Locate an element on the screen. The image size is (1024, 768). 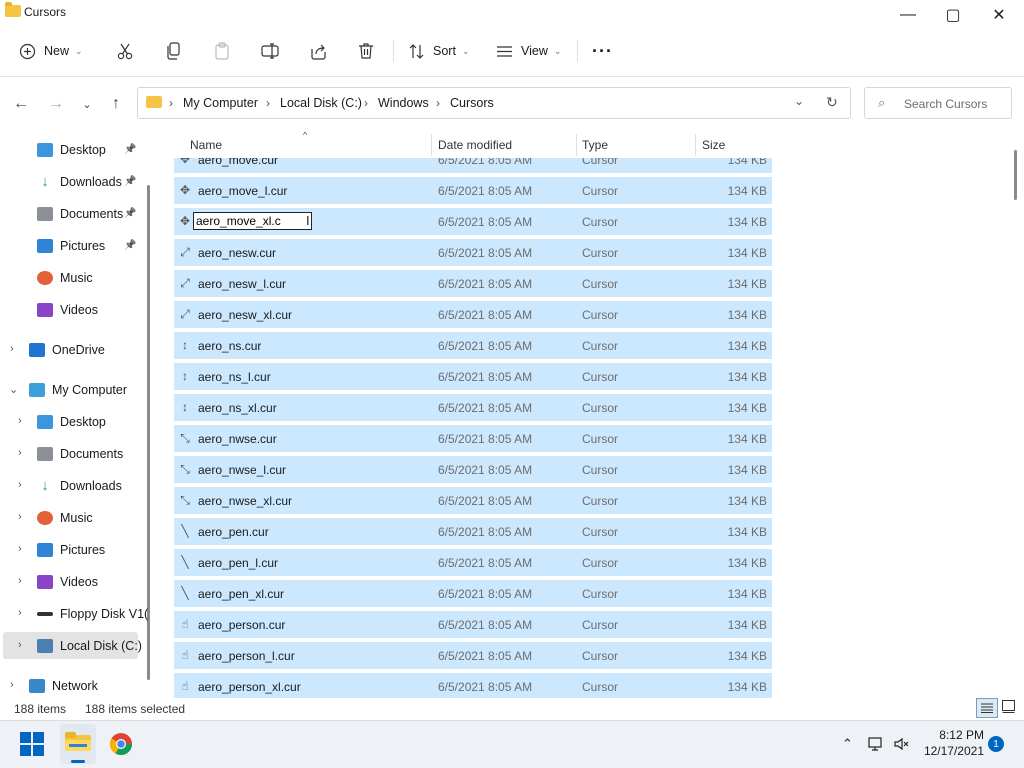
file-name: aero_pen_l.cur is located at coordinates (238, 563).